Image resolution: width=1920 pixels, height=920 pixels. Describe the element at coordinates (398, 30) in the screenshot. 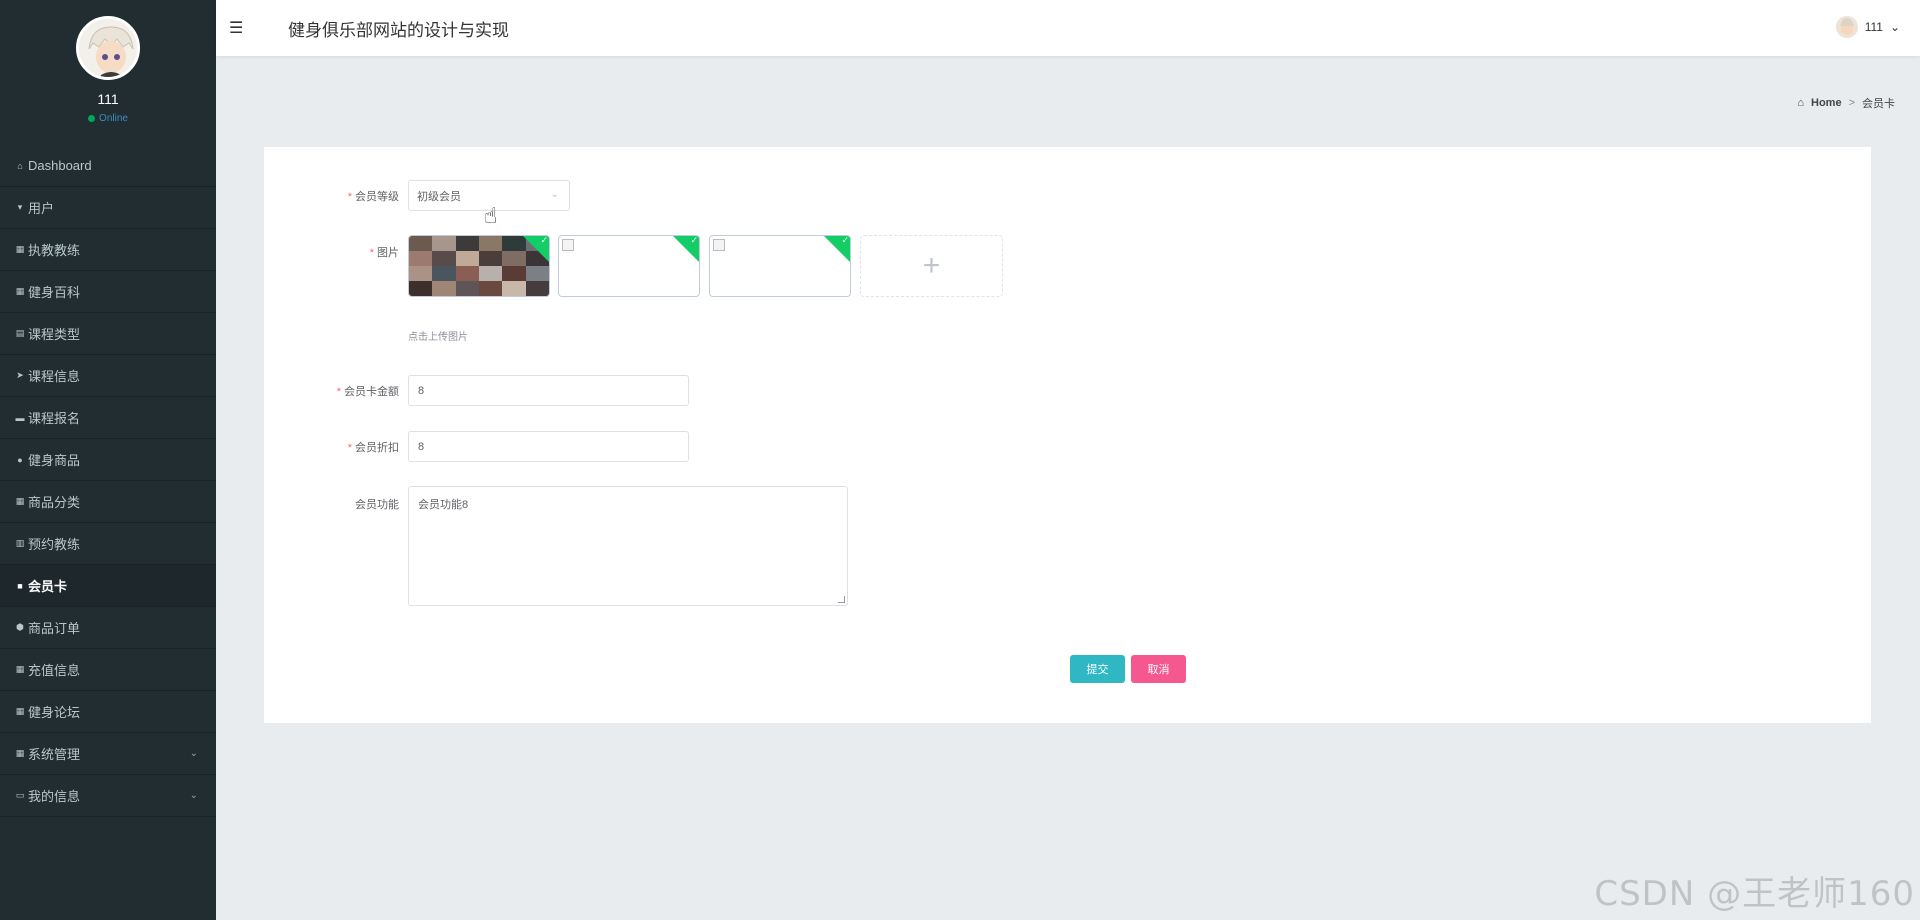

I see `site-title: 健身俱乐部网站的设计与实现` at that location.